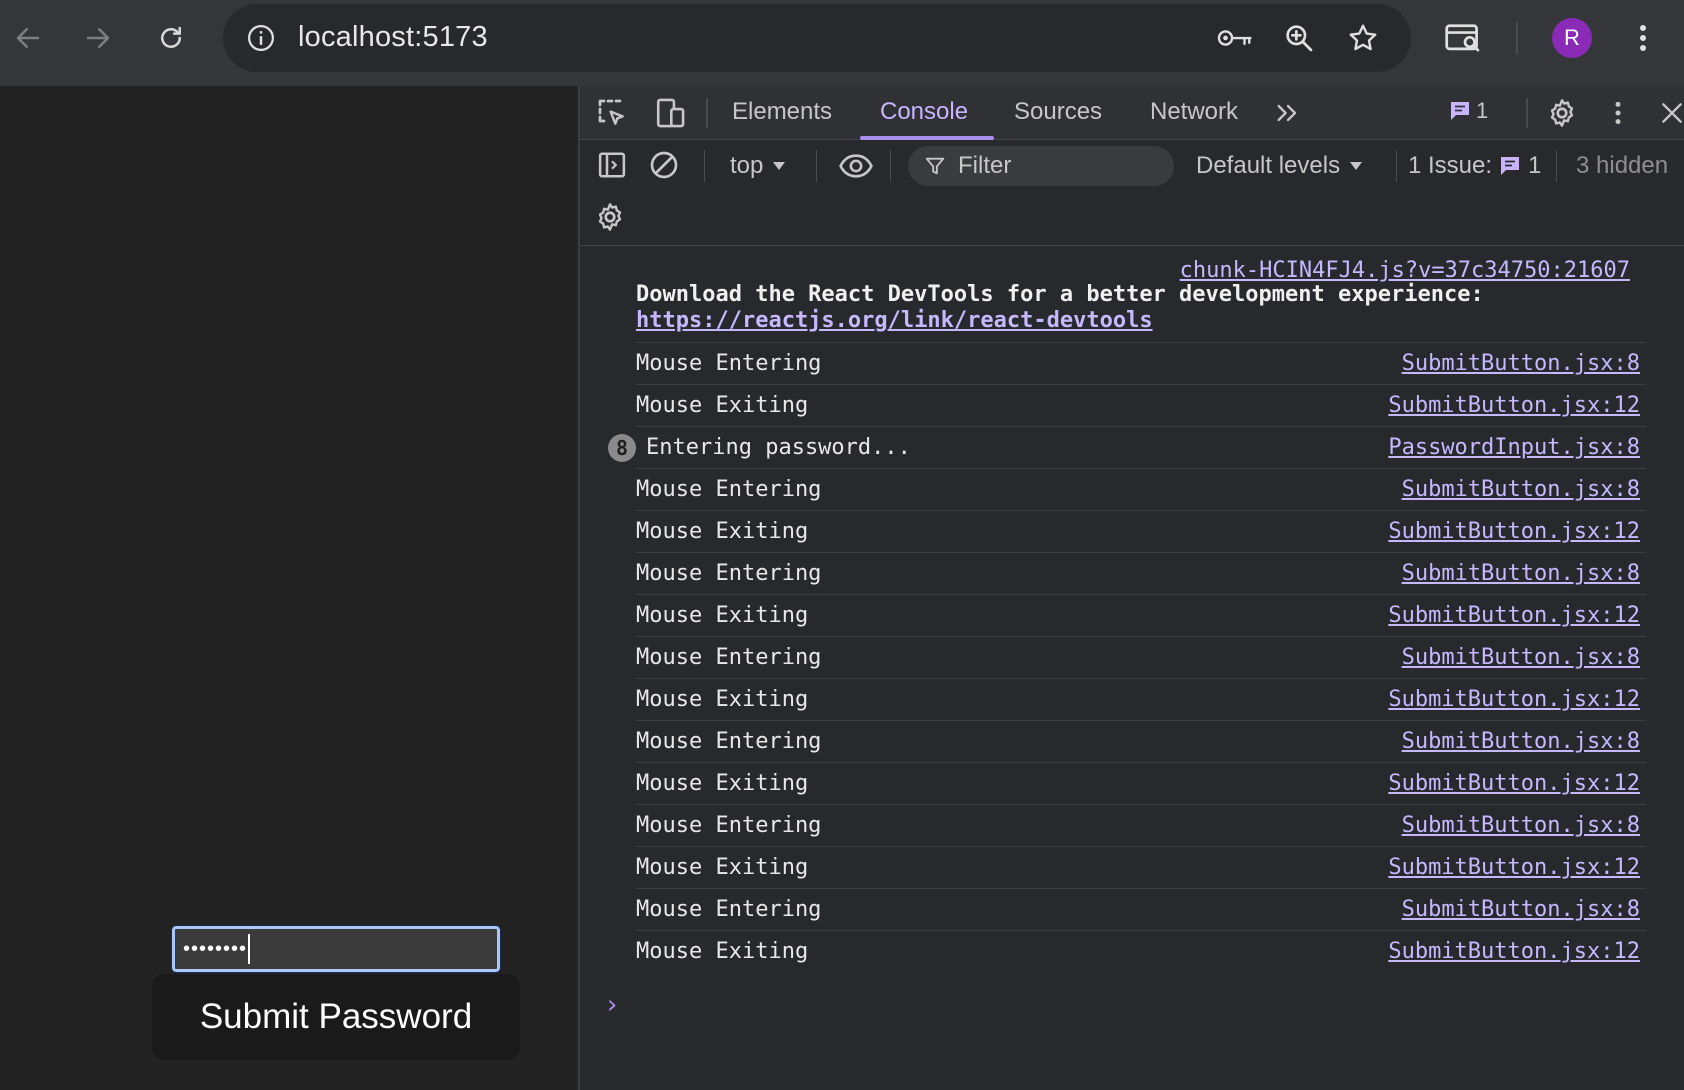  I want to click on repeat-count-badge: 8, so click(622, 447).